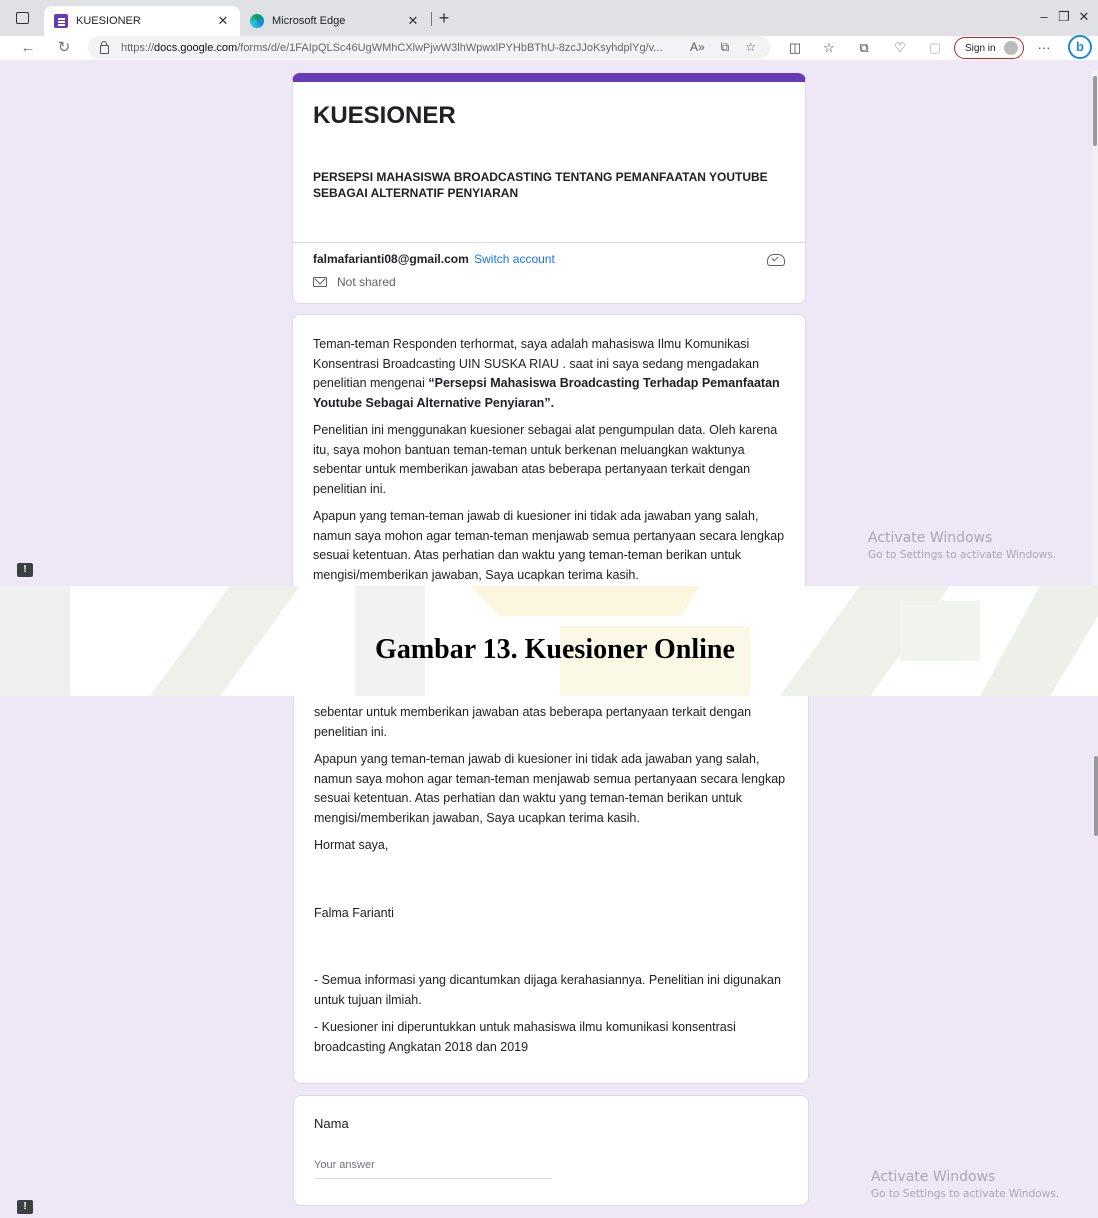 Image resolution: width=1098 pixels, height=1218 pixels. Describe the element at coordinates (28, 48) in the screenshot. I see `back-icon: ←` at that location.